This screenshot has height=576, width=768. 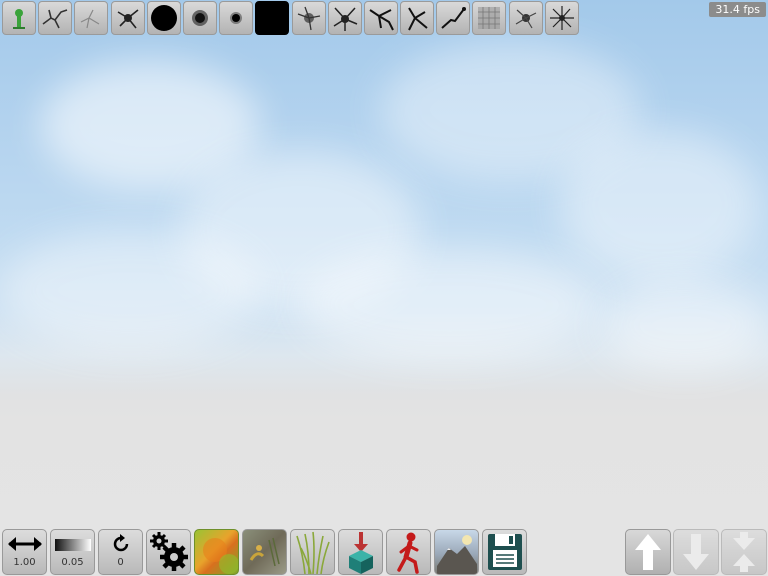 I want to click on crack-brush-icon, so click(x=55, y=19).